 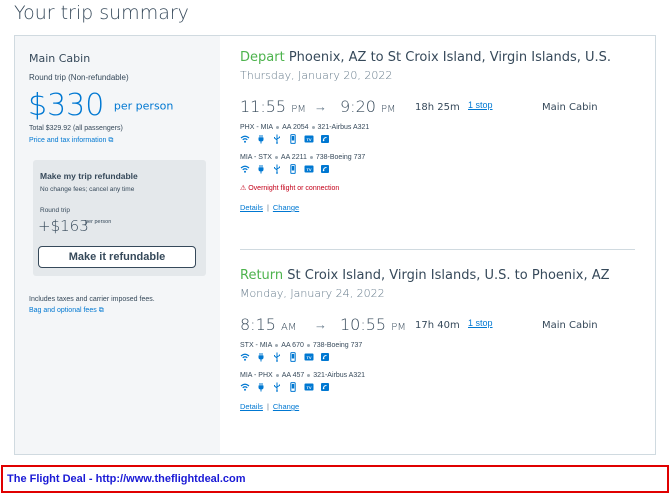 I want to click on refund-price: +$163, so click(x=63, y=226).